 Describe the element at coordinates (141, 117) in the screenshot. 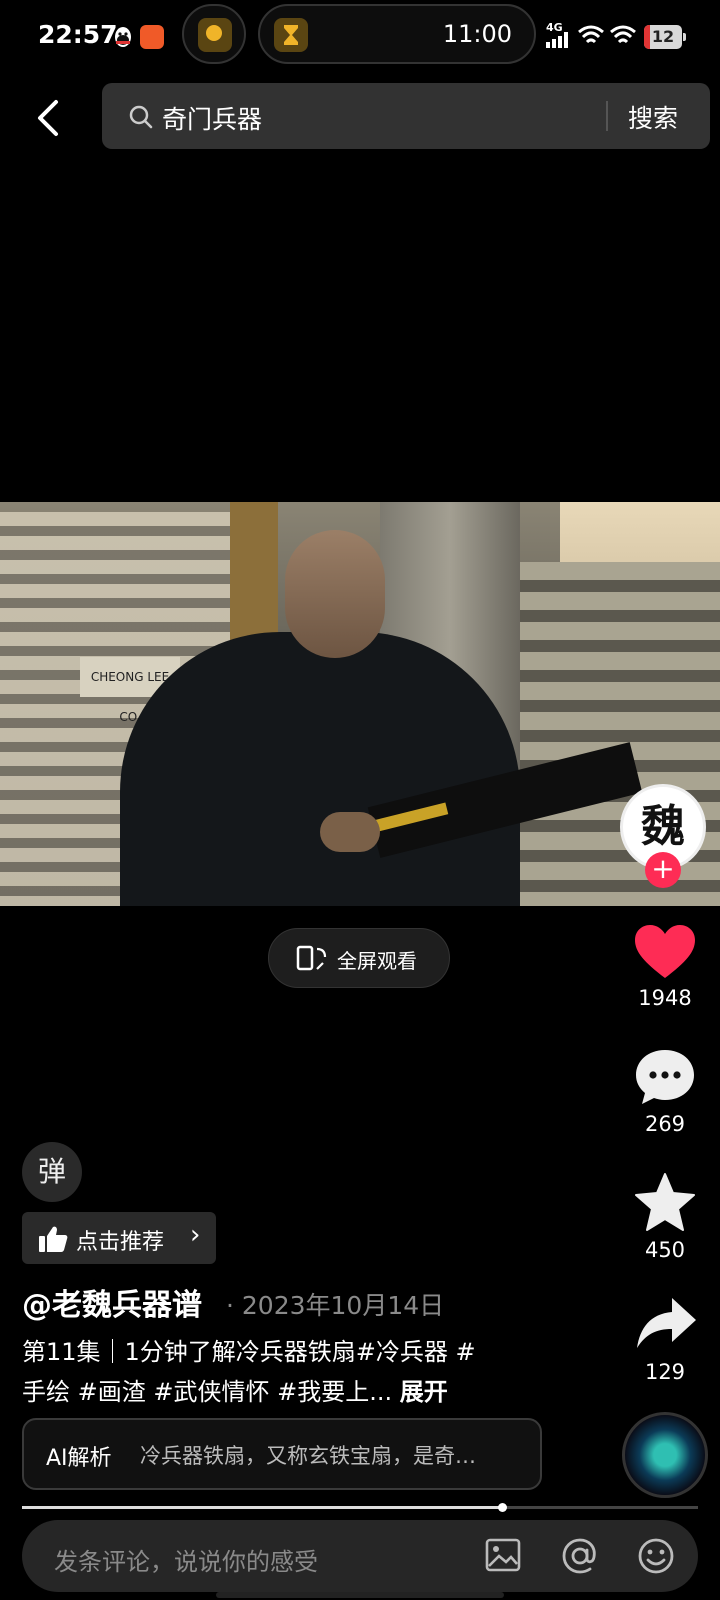

I see `search-icon` at that location.